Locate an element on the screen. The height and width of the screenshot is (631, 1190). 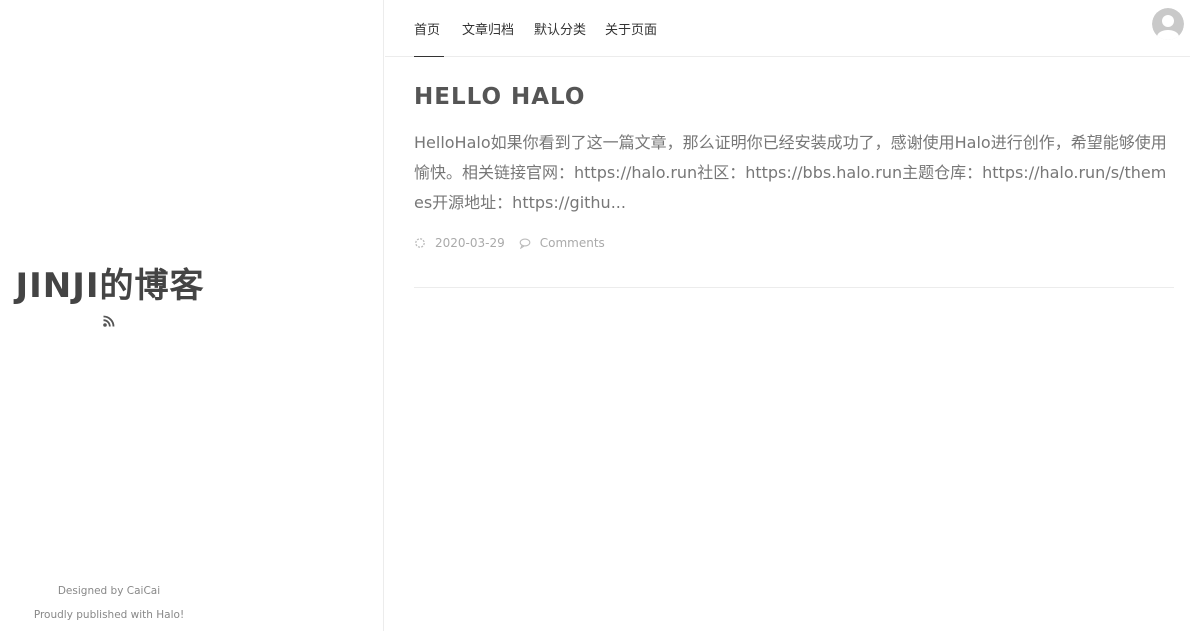
nav-item-about: 关于页面 is located at coordinates (631, 28).